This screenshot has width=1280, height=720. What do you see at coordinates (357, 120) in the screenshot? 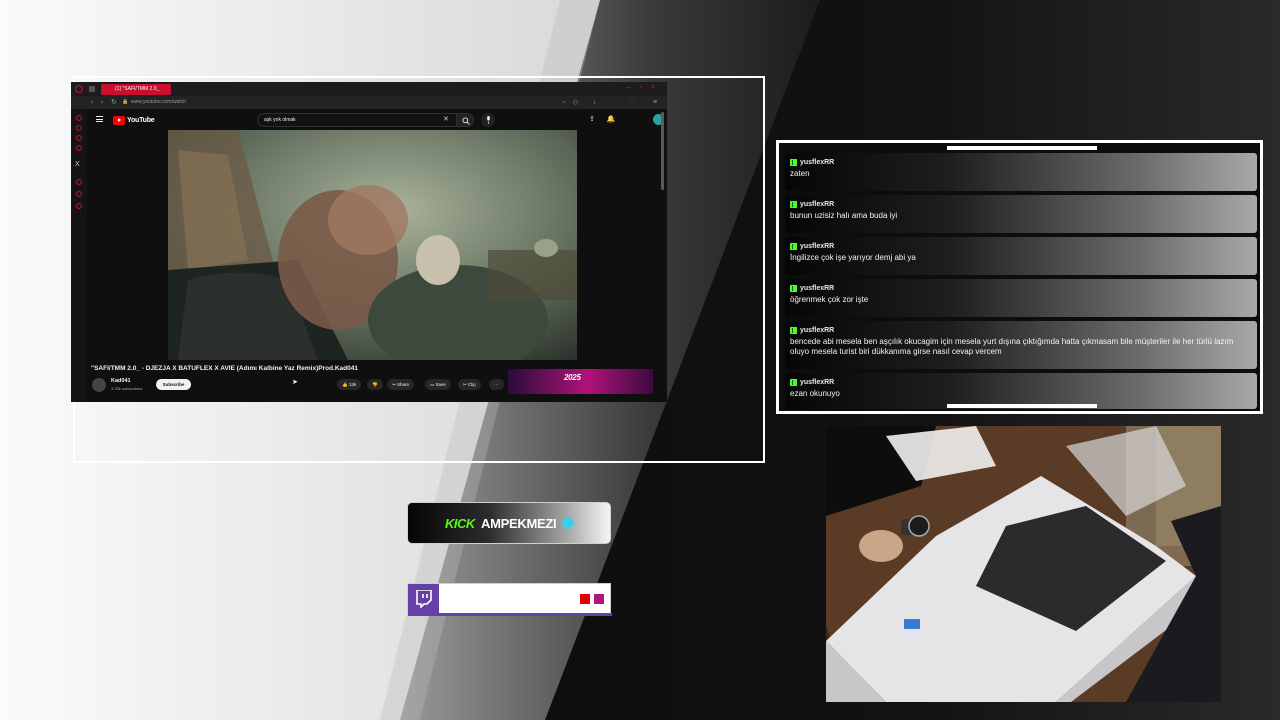
I see `search-input: aşk yok olmak` at bounding box center [357, 120].